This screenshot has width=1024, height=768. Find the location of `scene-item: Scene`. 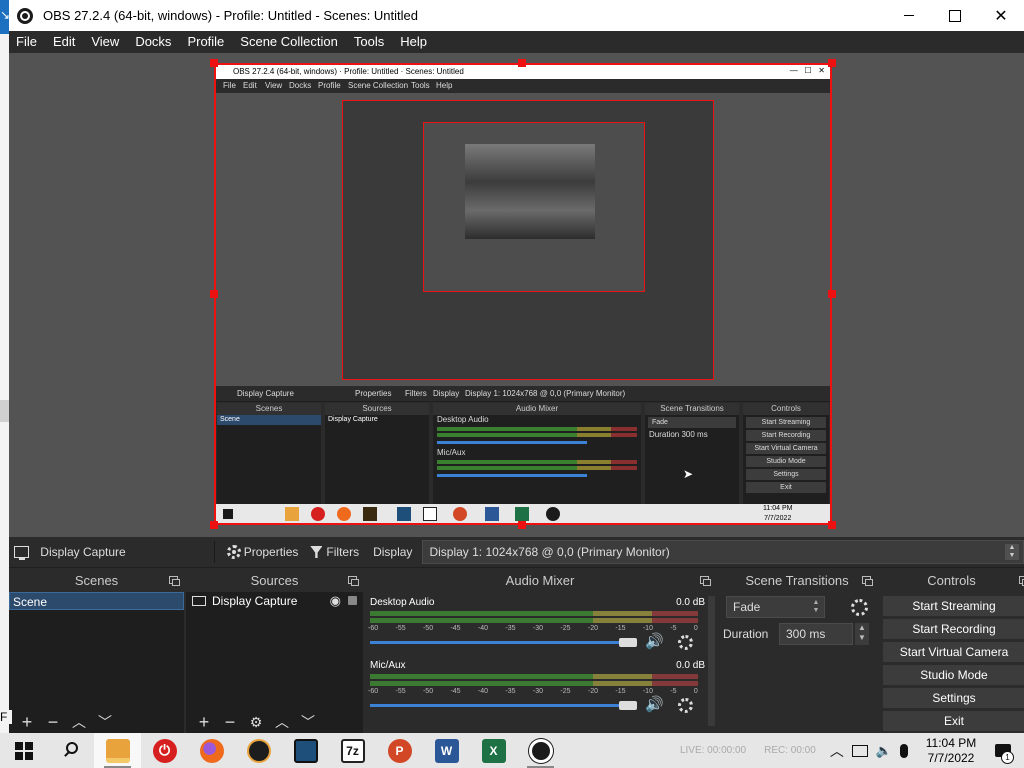

scene-item: Scene is located at coordinates (96, 601).